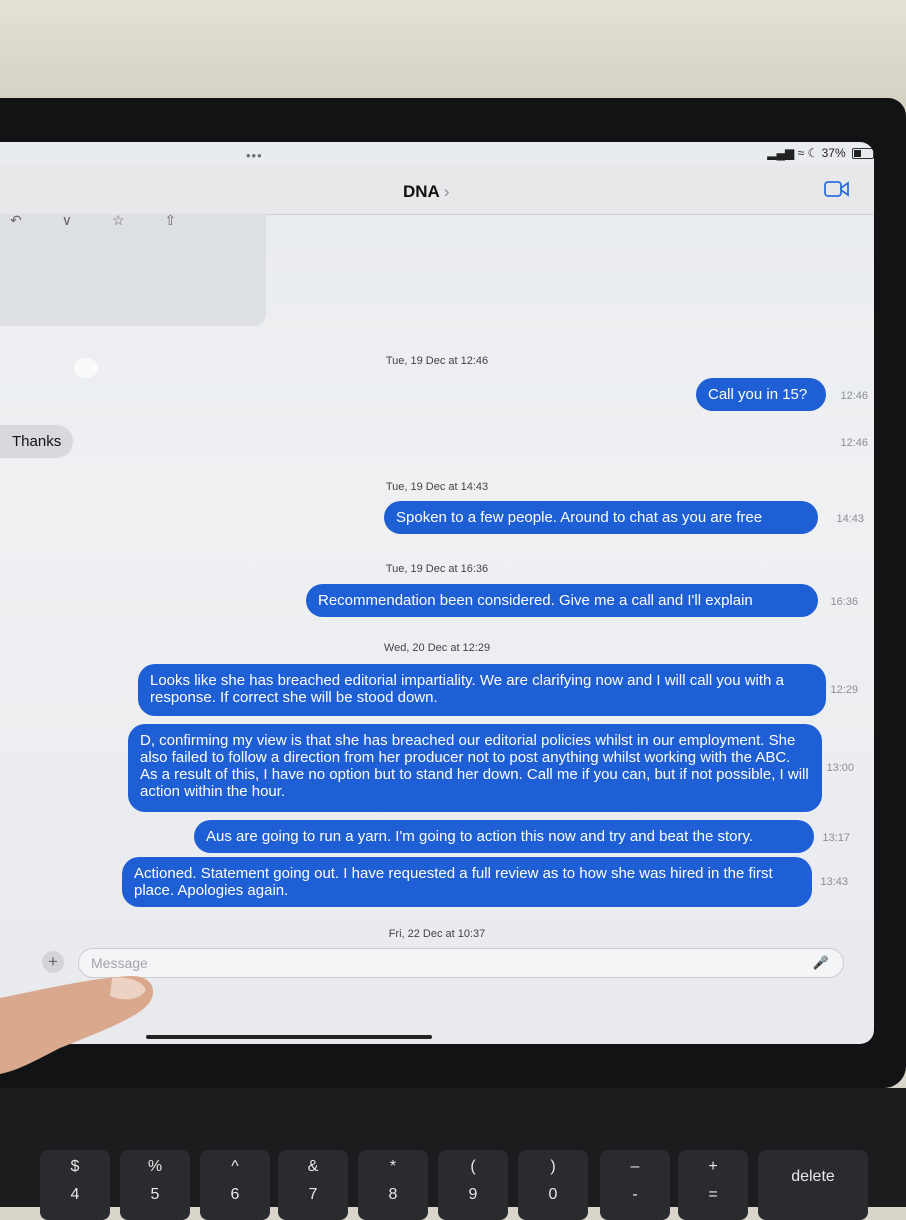  Describe the element at coordinates (473, 1194) in the screenshot. I see `key-bottom-label: 9` at that location.